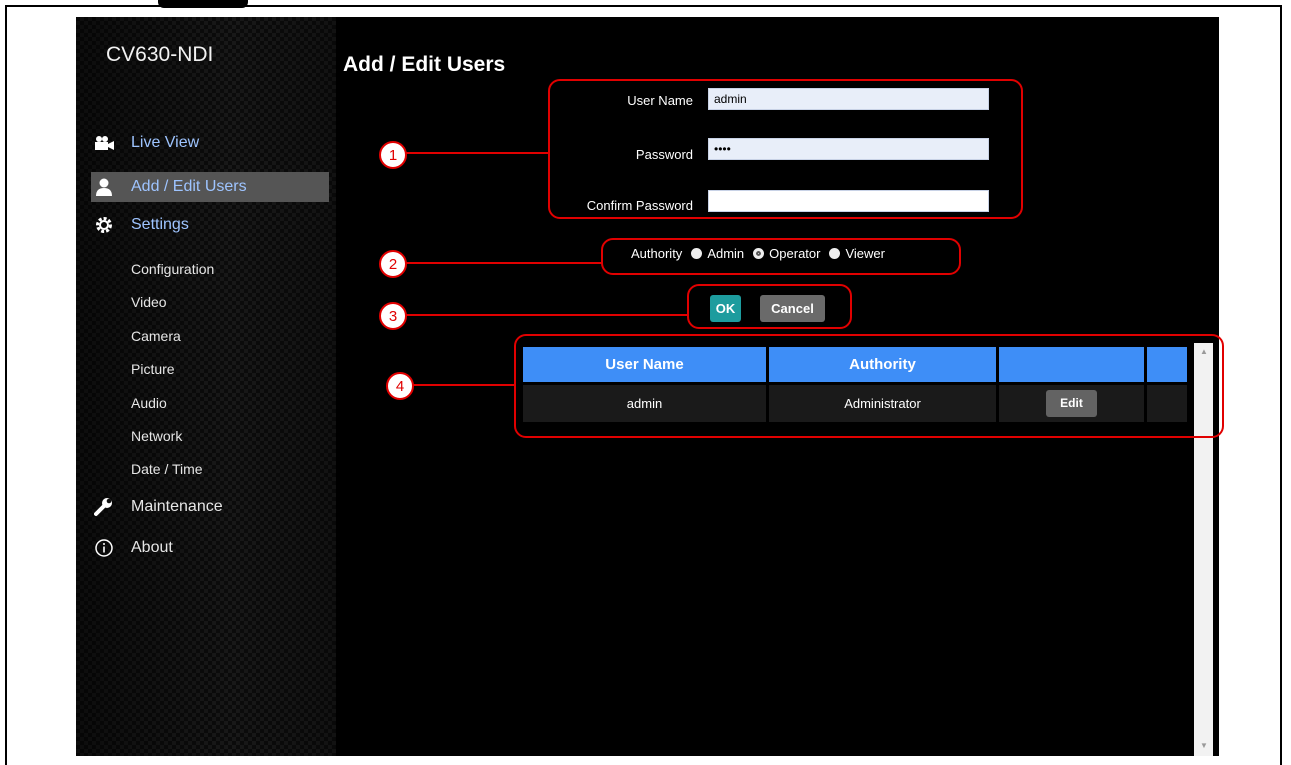 The image size is (1291, 765). What do you see at coordinates (1204, 745) in the screenshot?
I see `scroll-down-icon: ▼` at bounding box center [1204, 745].